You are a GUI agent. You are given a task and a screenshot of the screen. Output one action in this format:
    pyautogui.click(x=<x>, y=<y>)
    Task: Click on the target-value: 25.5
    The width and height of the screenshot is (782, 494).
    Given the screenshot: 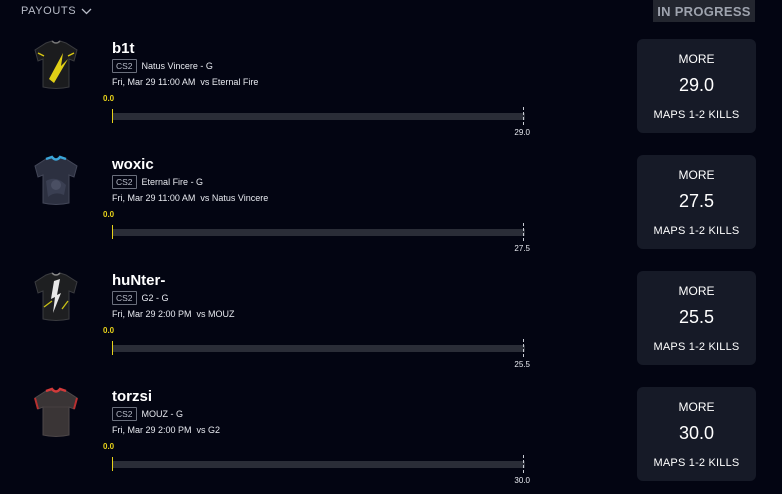 What is the action you would take?
    pyautogui.click(x=522, y=364)
    